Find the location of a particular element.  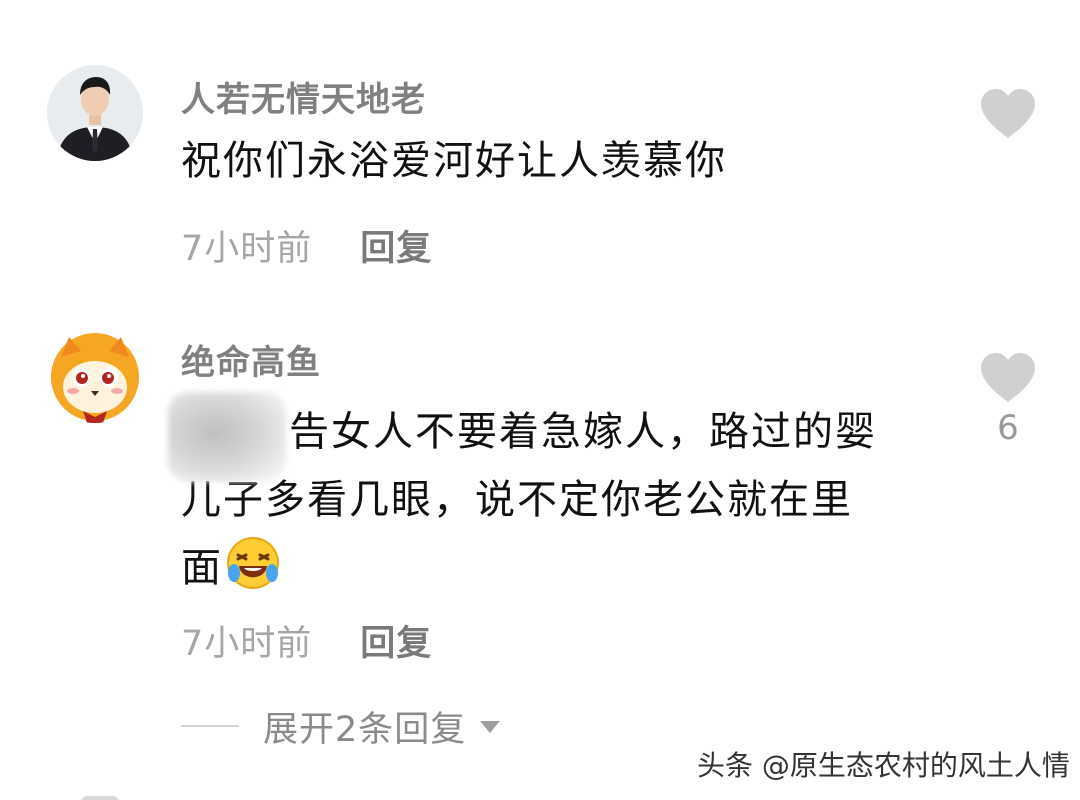

avatar-cartoon-cat is located at coordinates (95, 375).